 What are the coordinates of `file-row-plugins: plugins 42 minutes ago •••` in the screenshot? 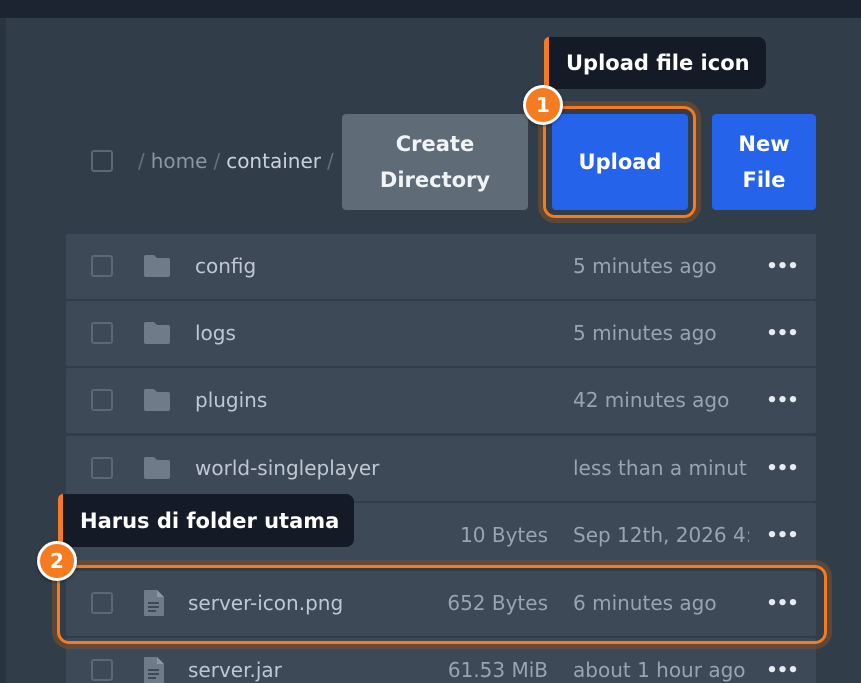 It's located at (441, 400).